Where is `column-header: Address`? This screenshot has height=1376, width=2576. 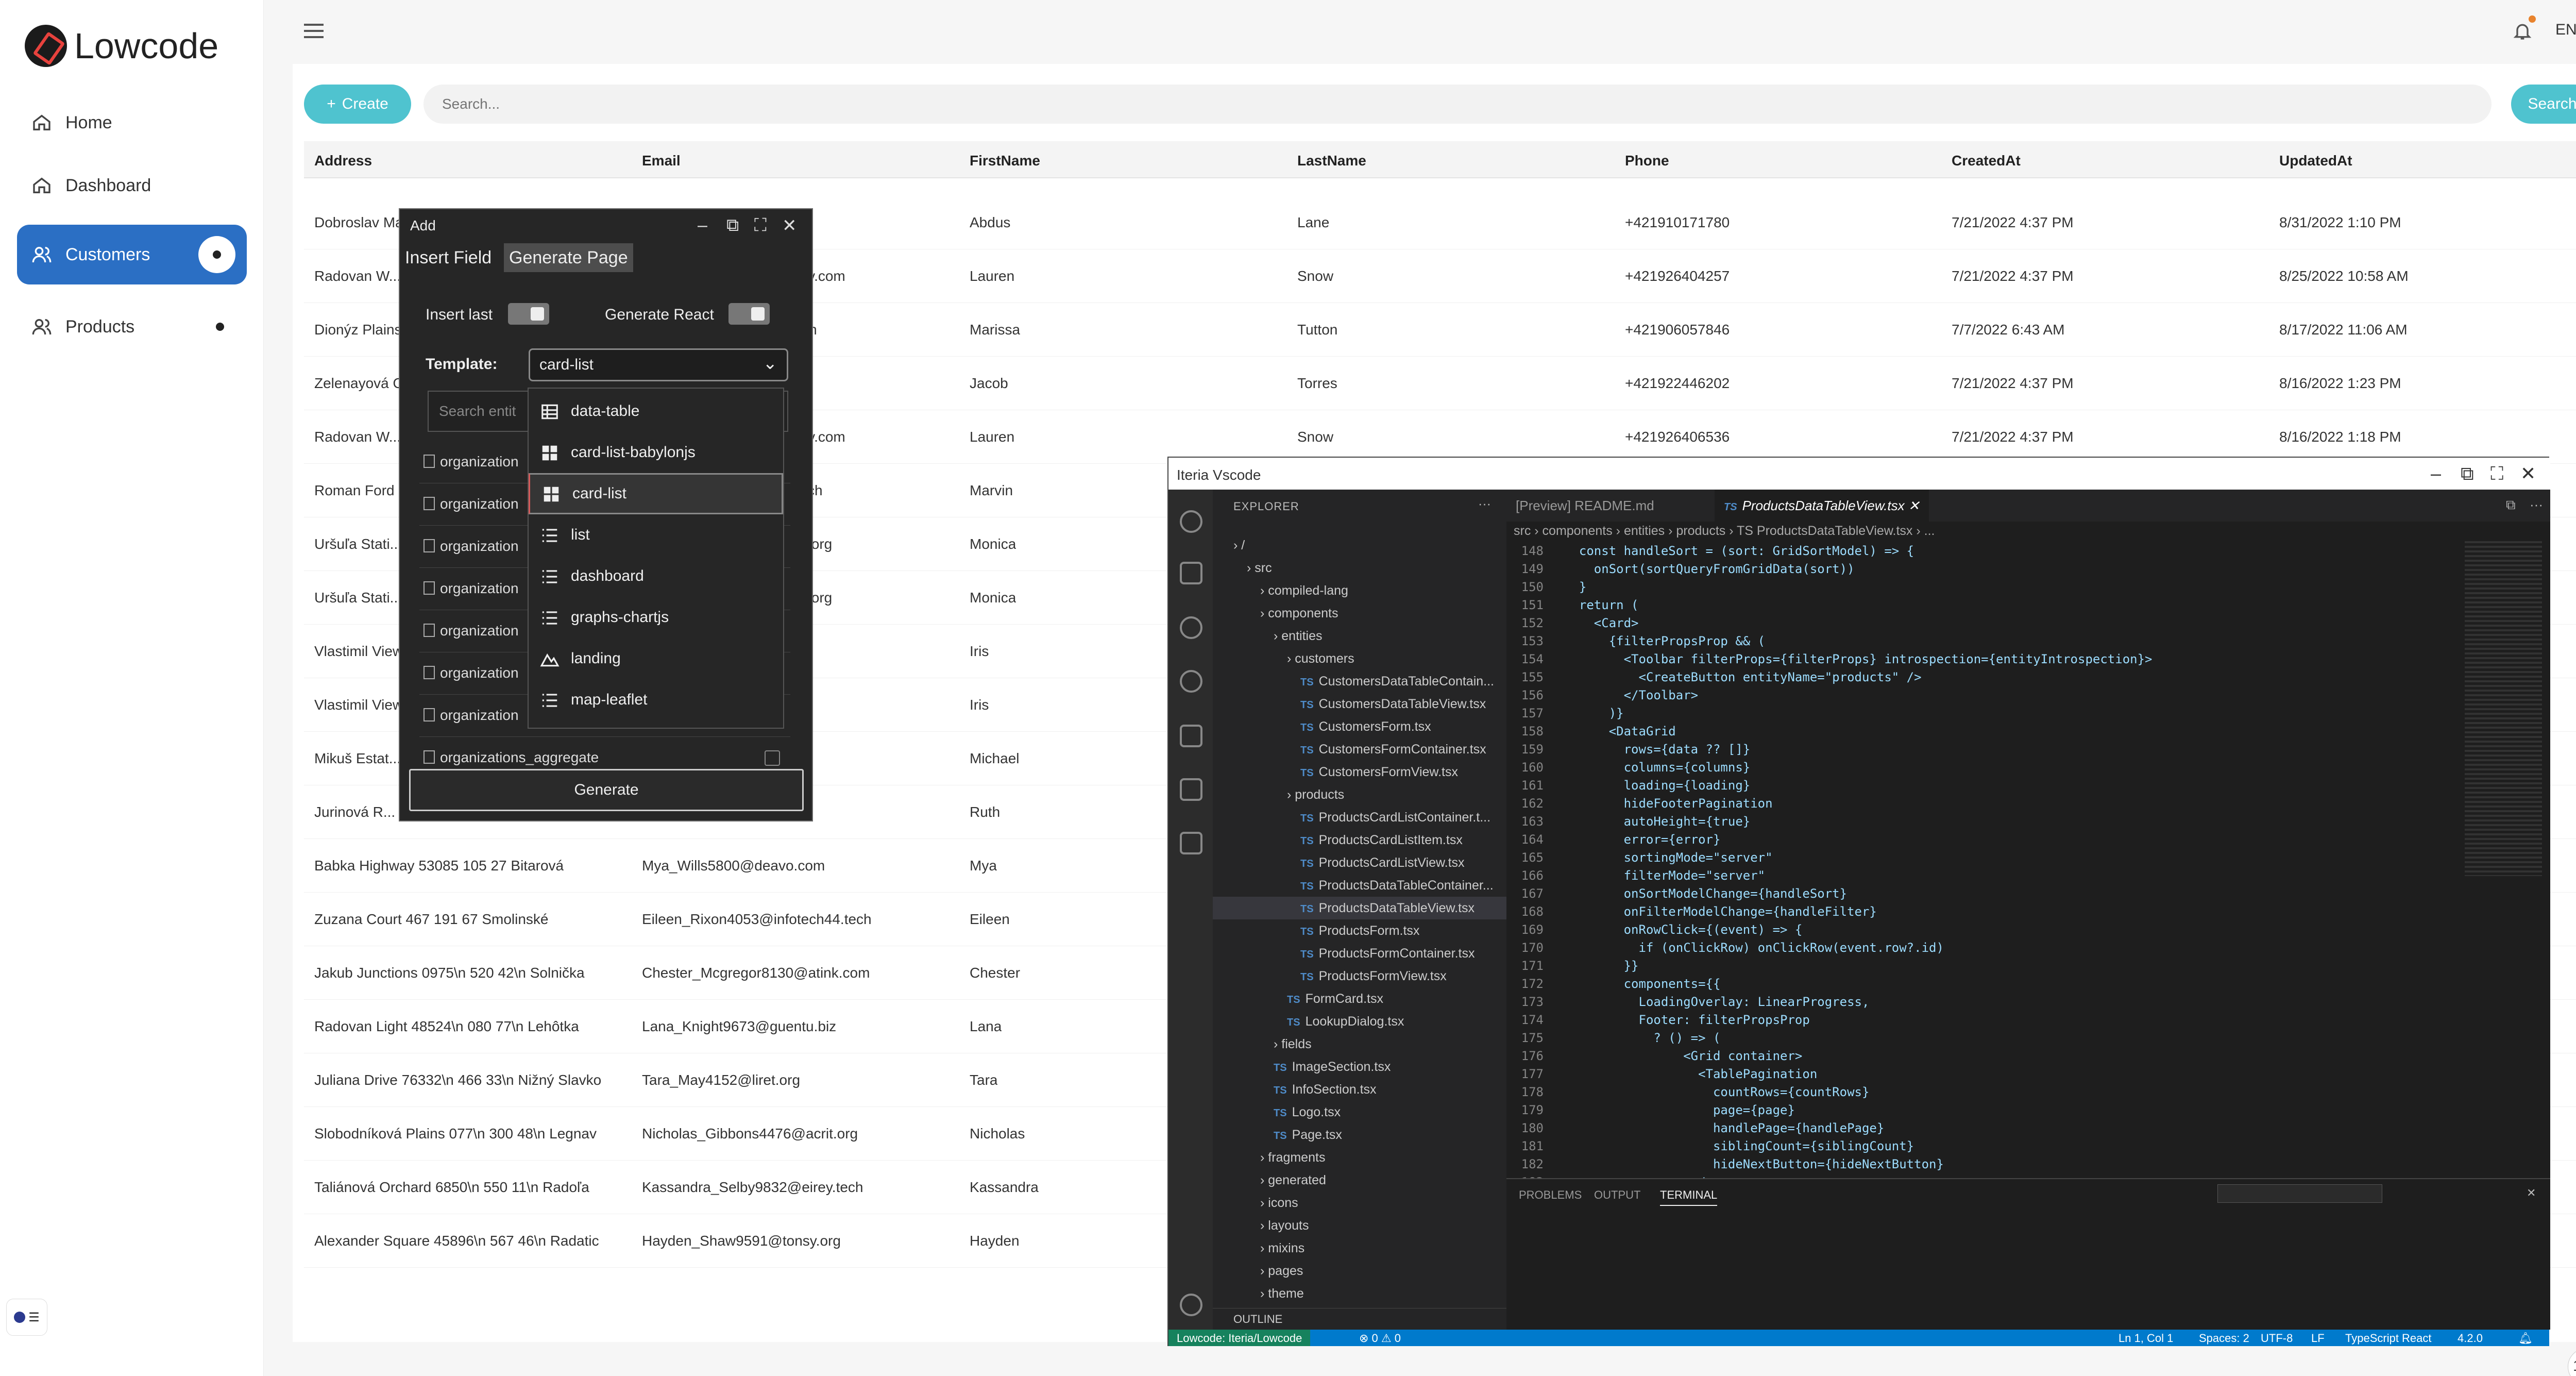
column-header: Address is located at coordinates (343, 161).